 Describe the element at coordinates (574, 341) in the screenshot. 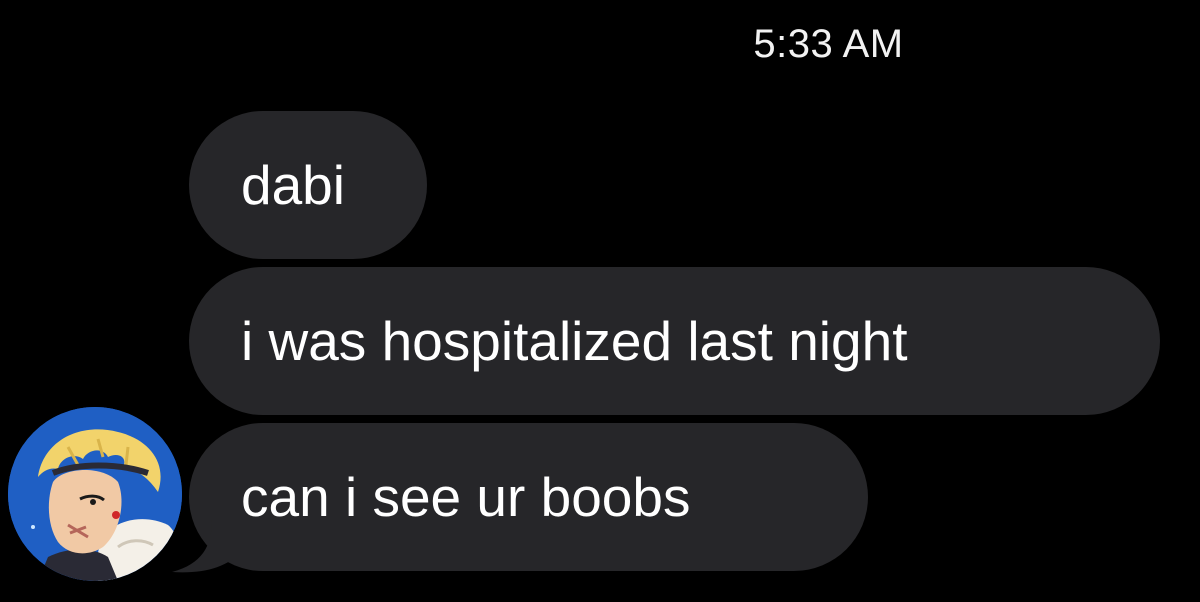

I see `message-text: i was hospitalized last night` at that location.